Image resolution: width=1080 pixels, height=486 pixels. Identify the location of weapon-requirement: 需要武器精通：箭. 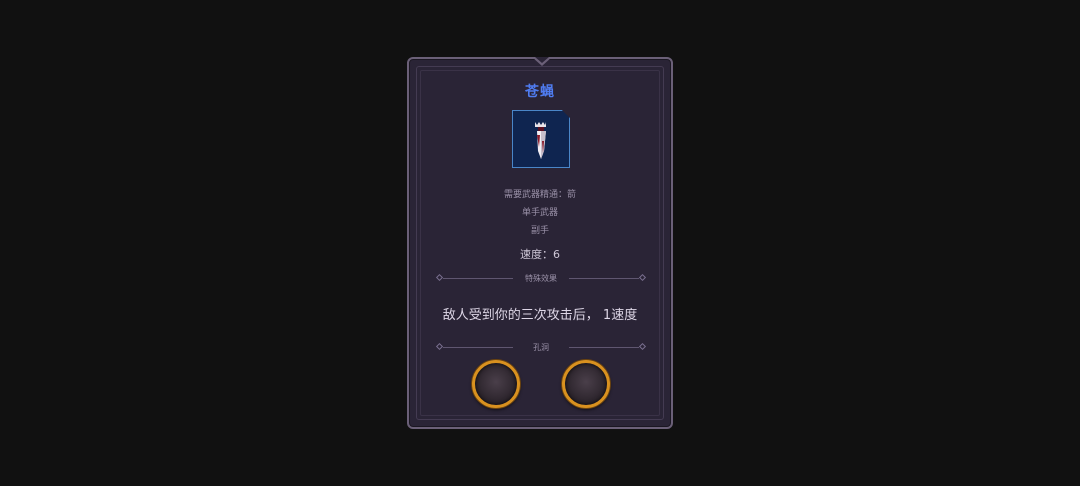
(539, 195).